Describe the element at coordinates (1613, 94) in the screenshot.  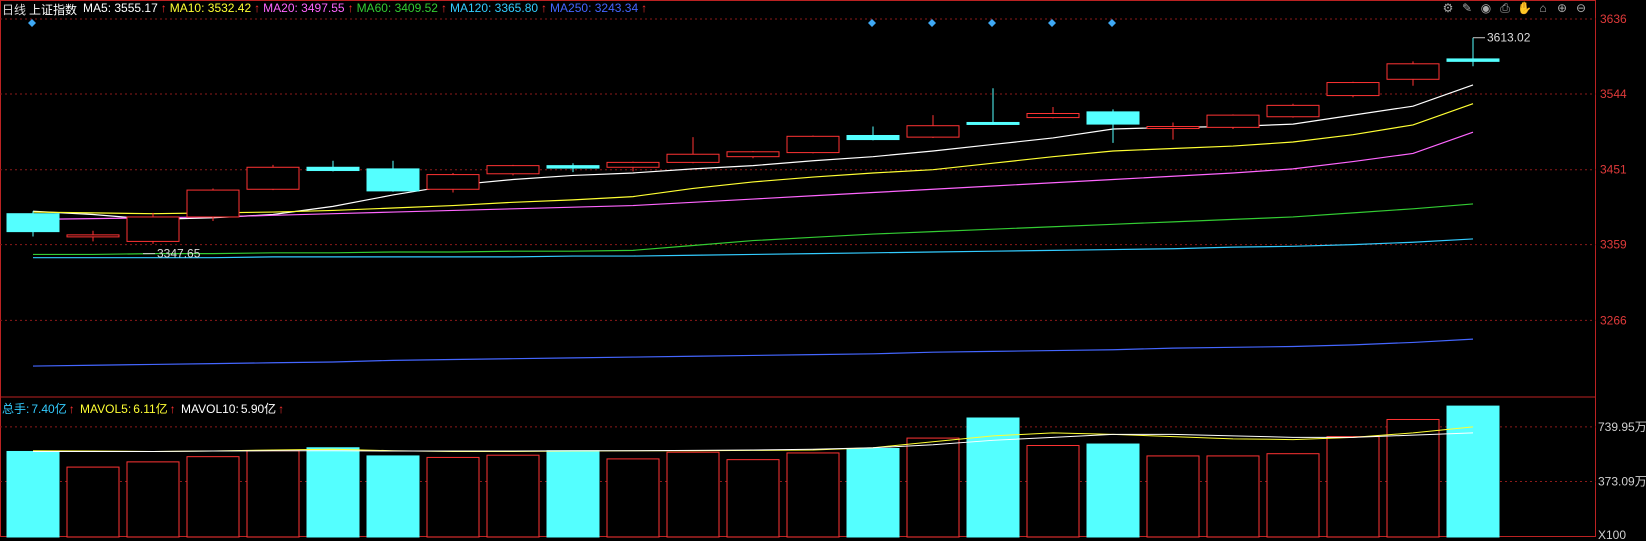
I see `price-tick-label-1: 3544` at that location.